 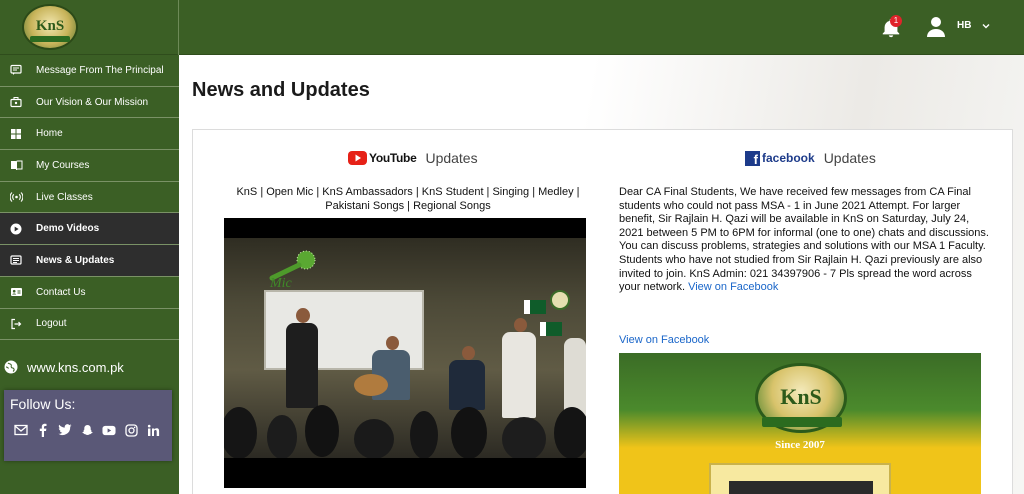 I want to click on performer, so click(x=302, y=365).